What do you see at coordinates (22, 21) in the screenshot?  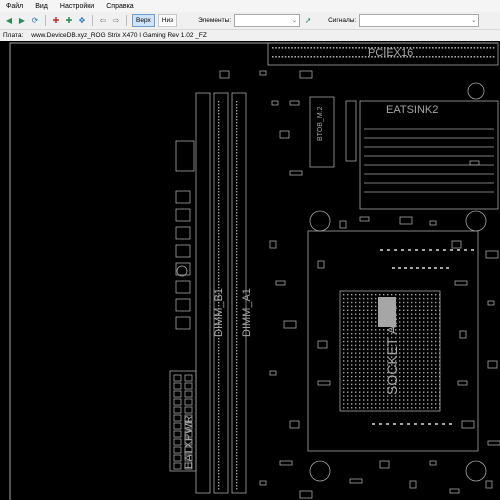 I see `forward-icon: ▶` at bounding box center [22, 21].